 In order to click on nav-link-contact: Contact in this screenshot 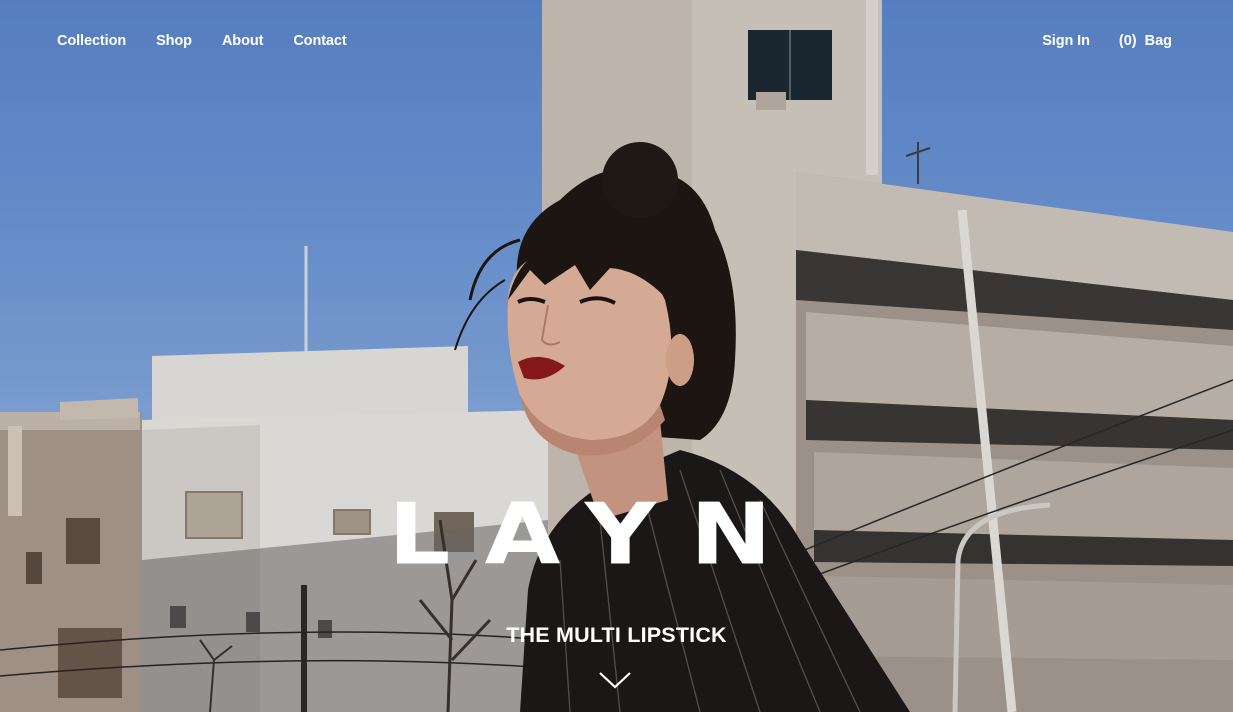, I will do `click(319, 41)`.